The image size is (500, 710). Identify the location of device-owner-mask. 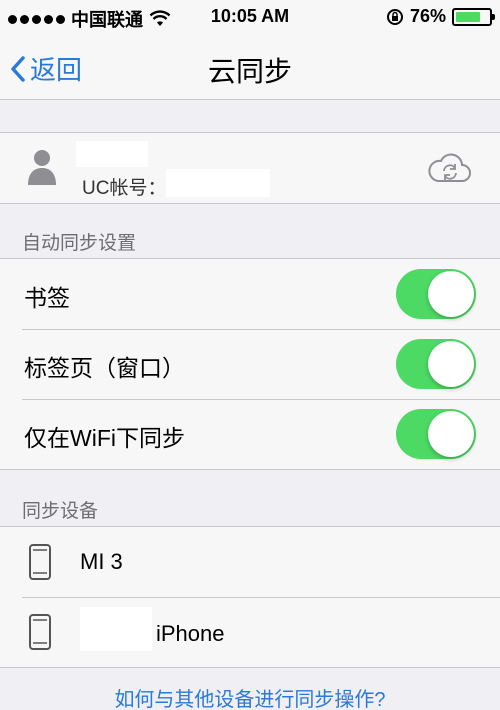
(116, 629).